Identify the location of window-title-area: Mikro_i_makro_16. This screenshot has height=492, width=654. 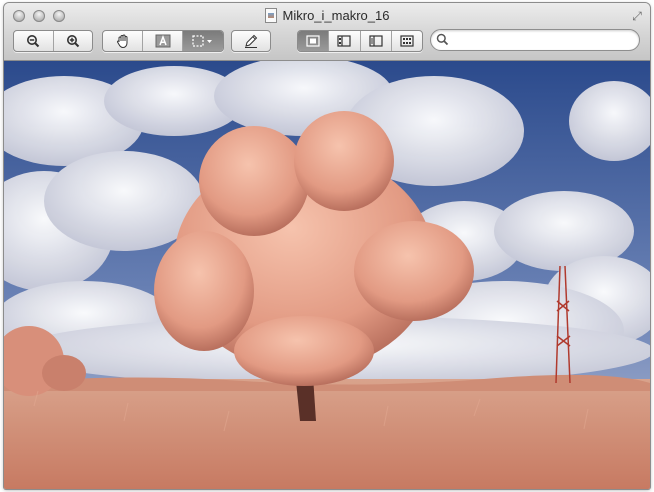
(327, 18).